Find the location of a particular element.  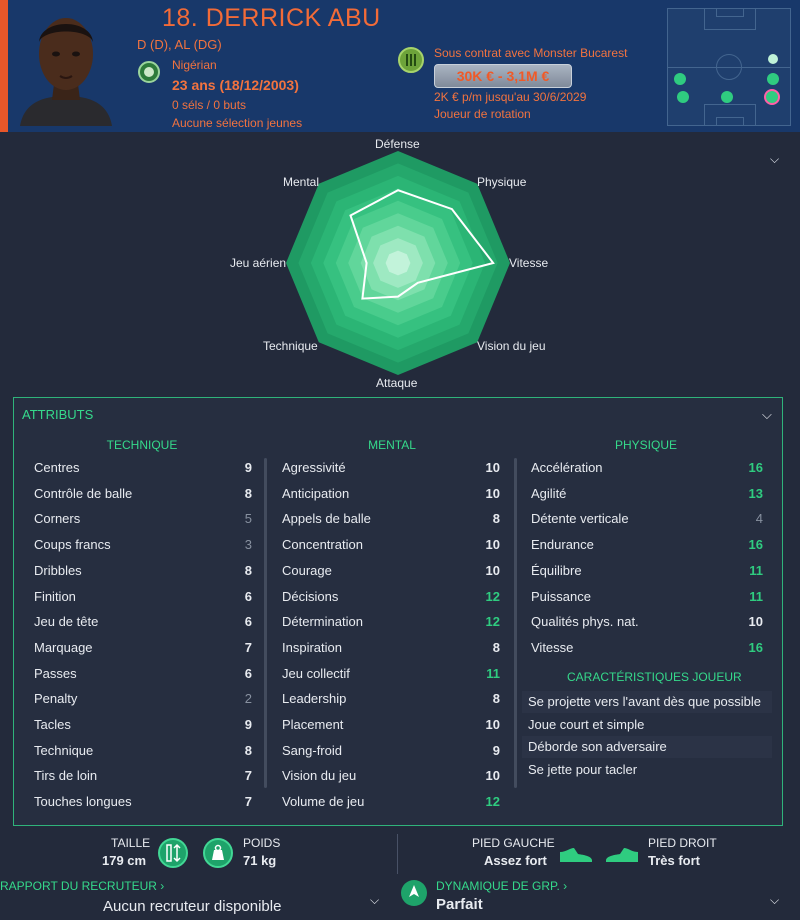

right-boot-icon is located at coordinates (622, 855).